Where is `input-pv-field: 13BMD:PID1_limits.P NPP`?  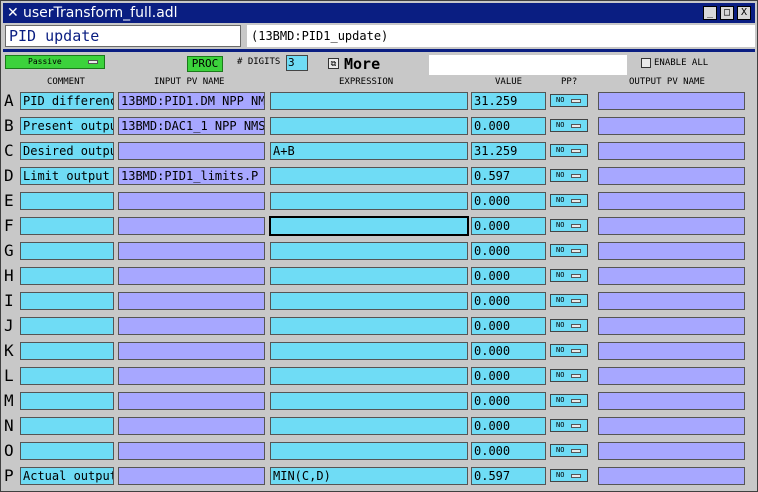 input-pv-field: 13BMD:PID1_limits.P NPP is located at coordinates (191, 176).